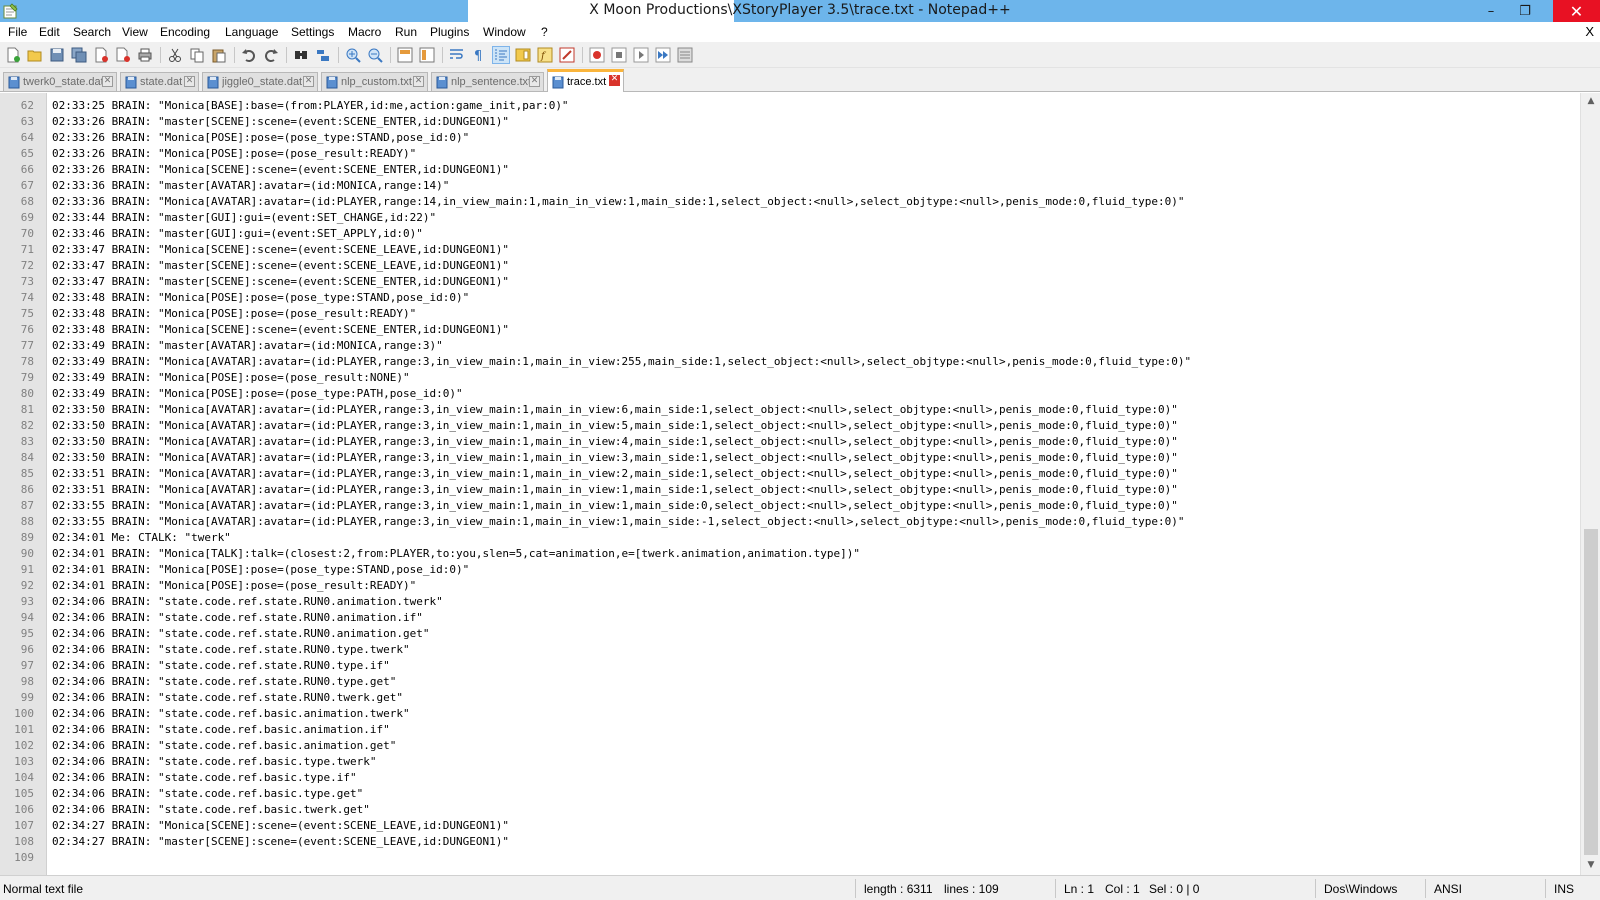 This screenshot has width=1600, height=900. Describe the element at coordinates (271, 55) in the screenshot. I see `redo-icon` at that location.